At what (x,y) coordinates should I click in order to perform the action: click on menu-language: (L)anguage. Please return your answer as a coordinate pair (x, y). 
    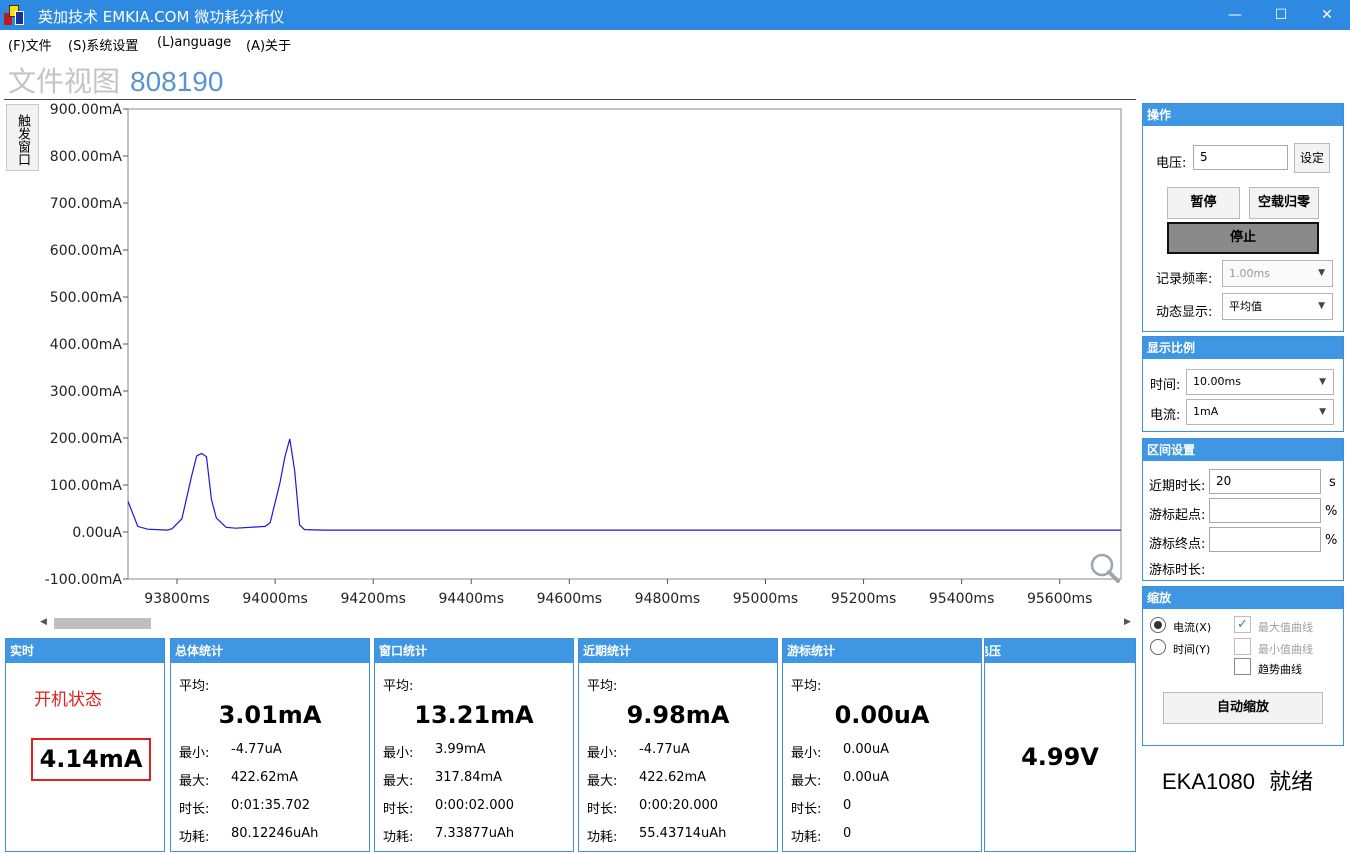
    Looking at the image, I should click on (194, 42).